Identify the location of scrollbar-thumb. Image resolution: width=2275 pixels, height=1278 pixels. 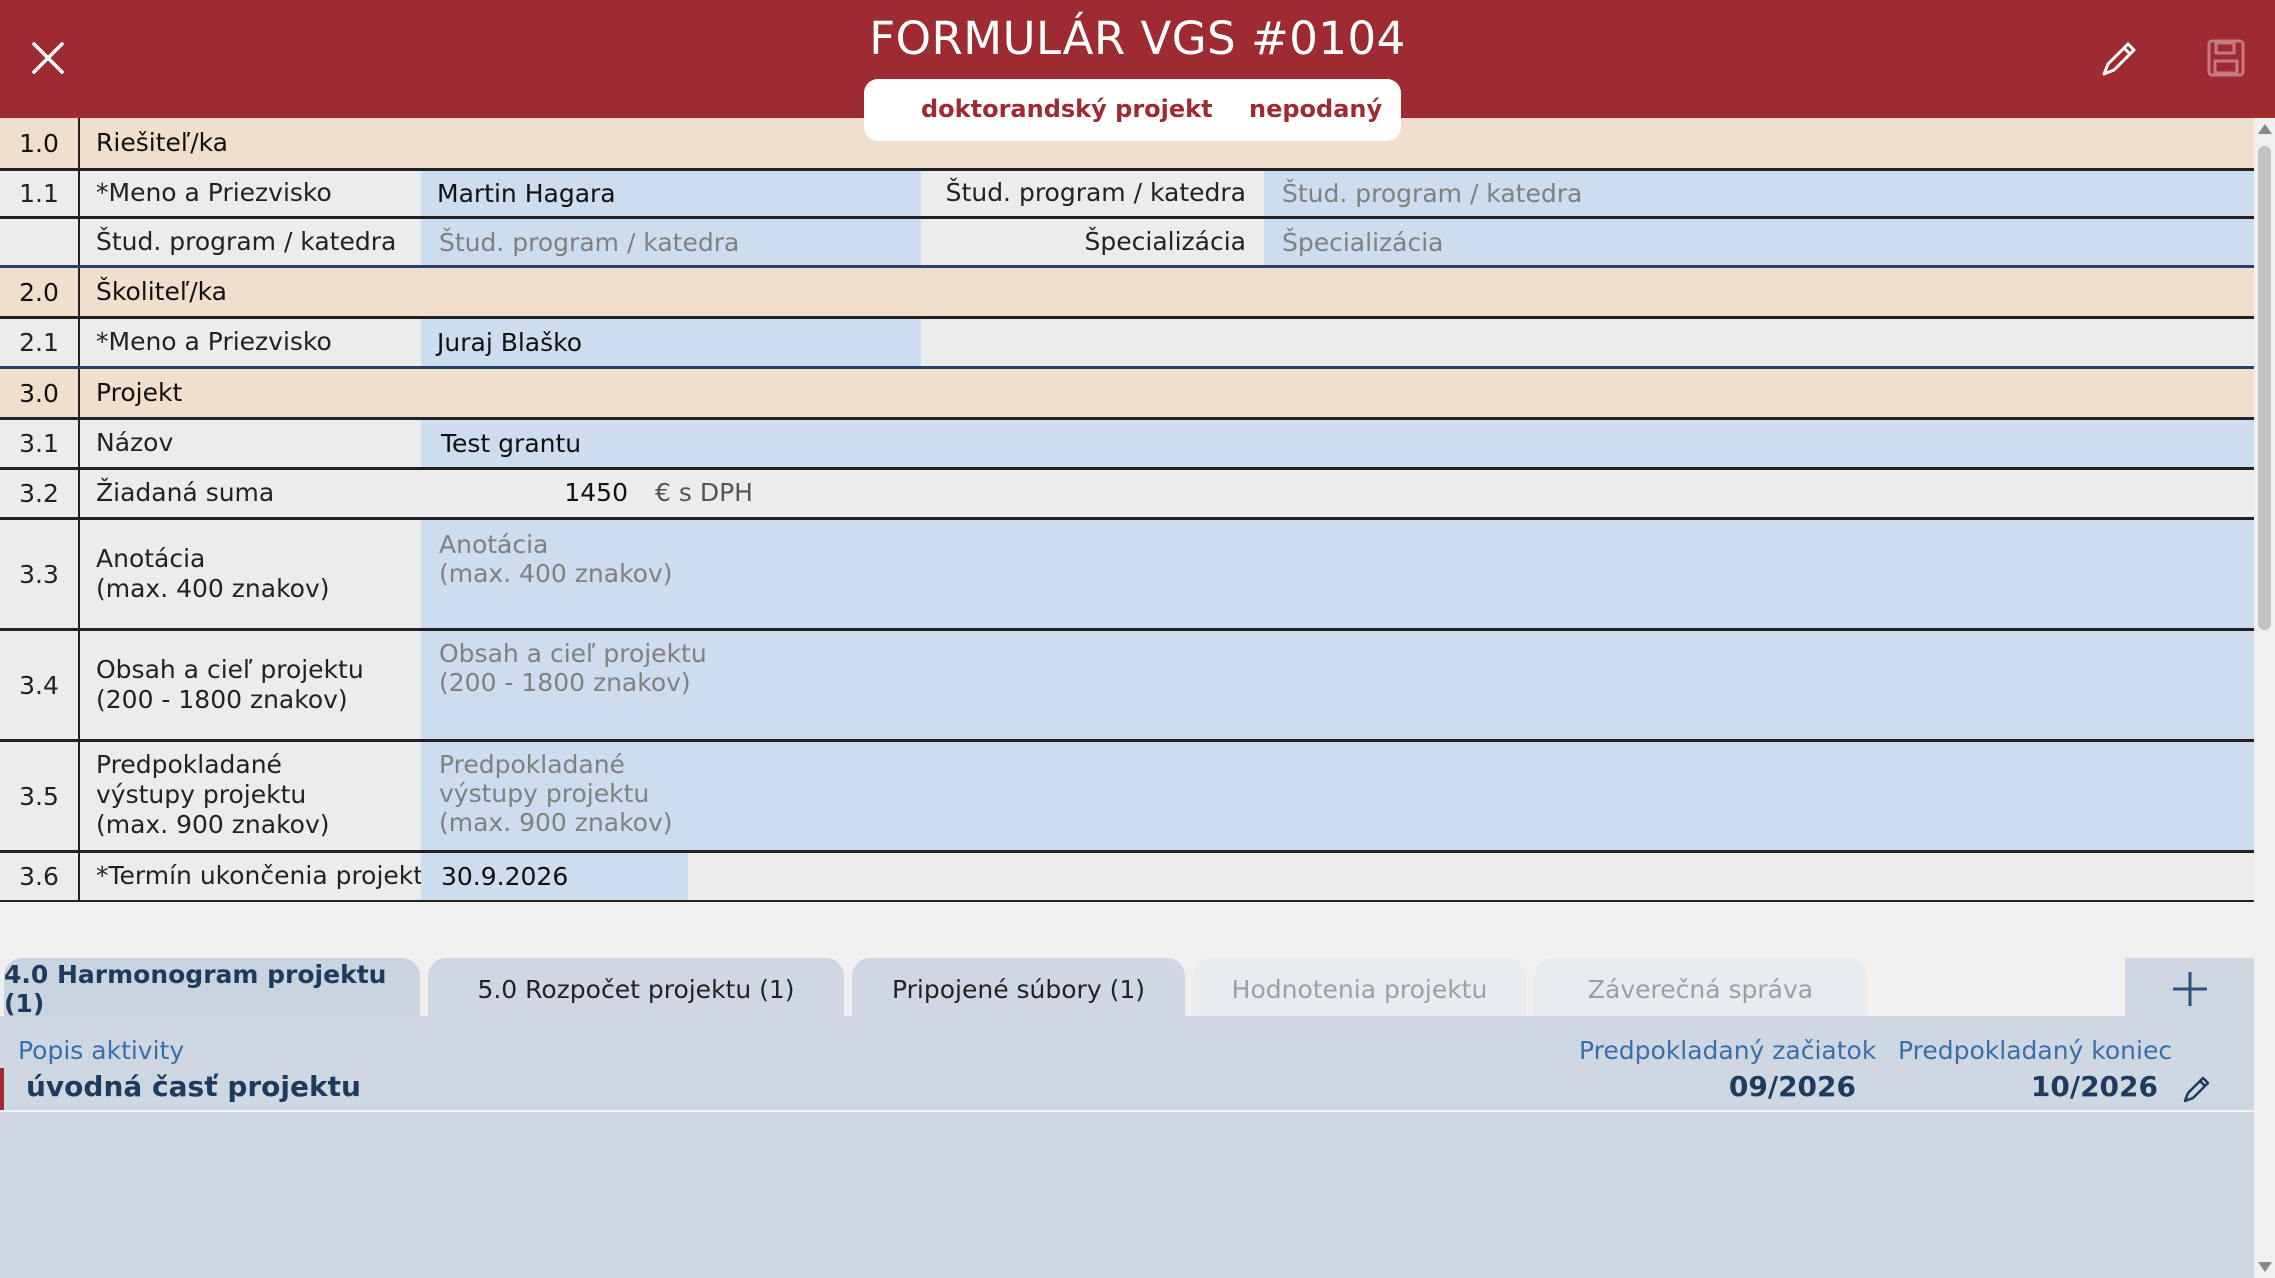
(2264, 388).